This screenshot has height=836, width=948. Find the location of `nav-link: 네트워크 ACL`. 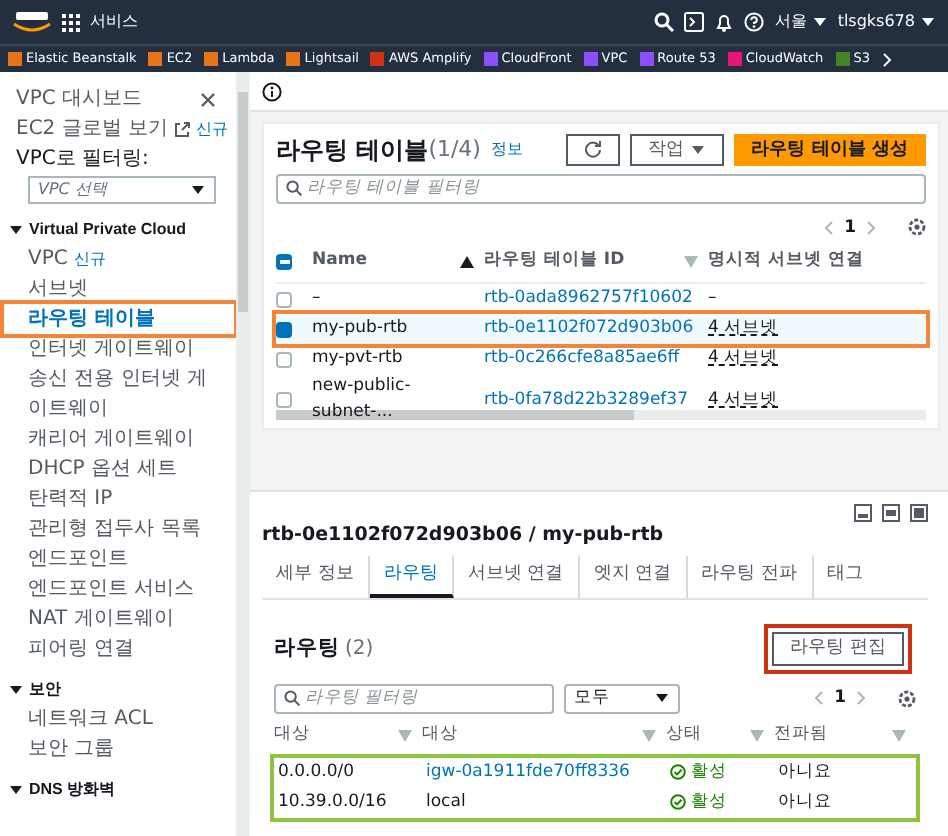

nav-link: 네트워크 ACL is located at coordinates (84, 719).